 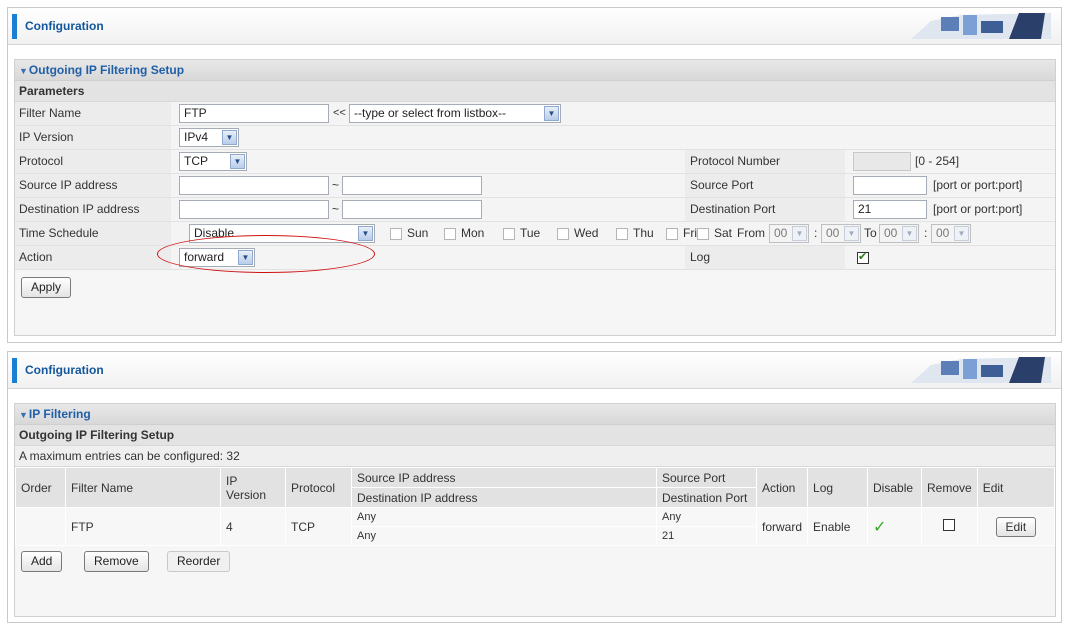 What do you see at coordinates (418, 233) in the screenshot?
I see `weekday-label-sun: Sun` at bounding box center [418, 233].